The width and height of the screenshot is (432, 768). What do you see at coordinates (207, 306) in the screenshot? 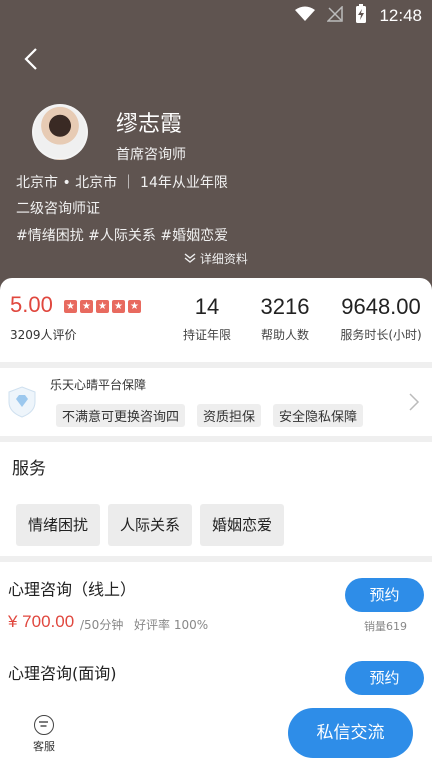
I see `stat-value: 14` at bounding box center [207, 306].